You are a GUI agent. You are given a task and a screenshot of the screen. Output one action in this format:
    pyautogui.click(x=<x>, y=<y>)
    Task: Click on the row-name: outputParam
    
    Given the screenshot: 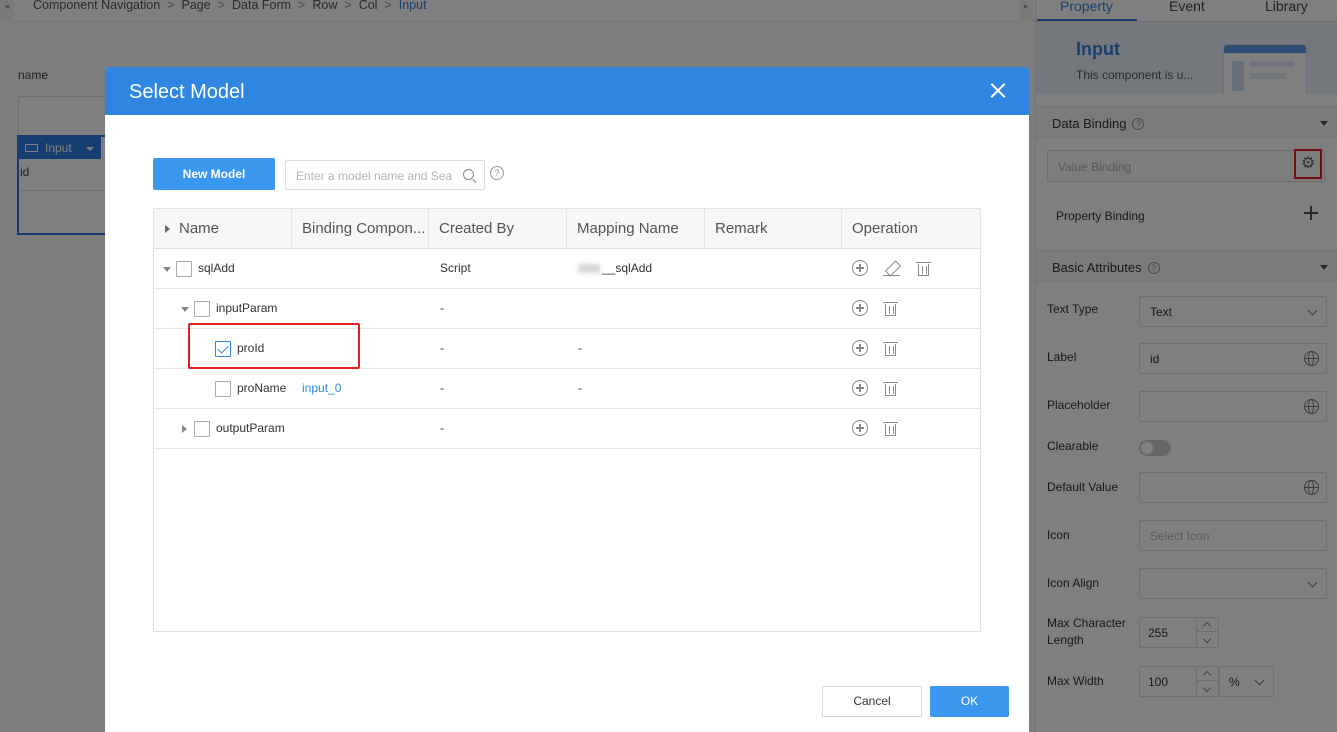 What is the action you would take?
    pyautogui.click(x=250, y=428)
    